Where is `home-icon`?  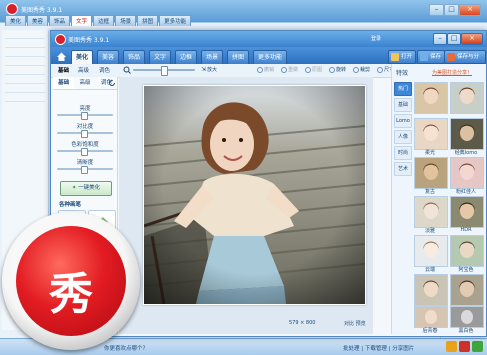 home-icon is located at coordinates (61, 56).